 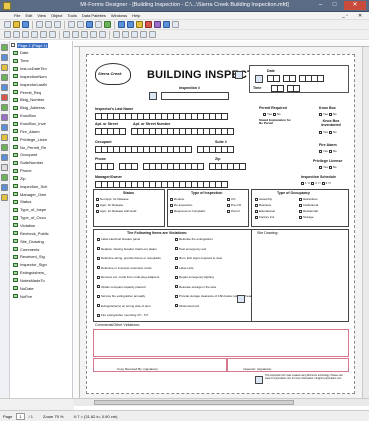 I want to click on tree-item: Comments, so click(x=41, y=249).